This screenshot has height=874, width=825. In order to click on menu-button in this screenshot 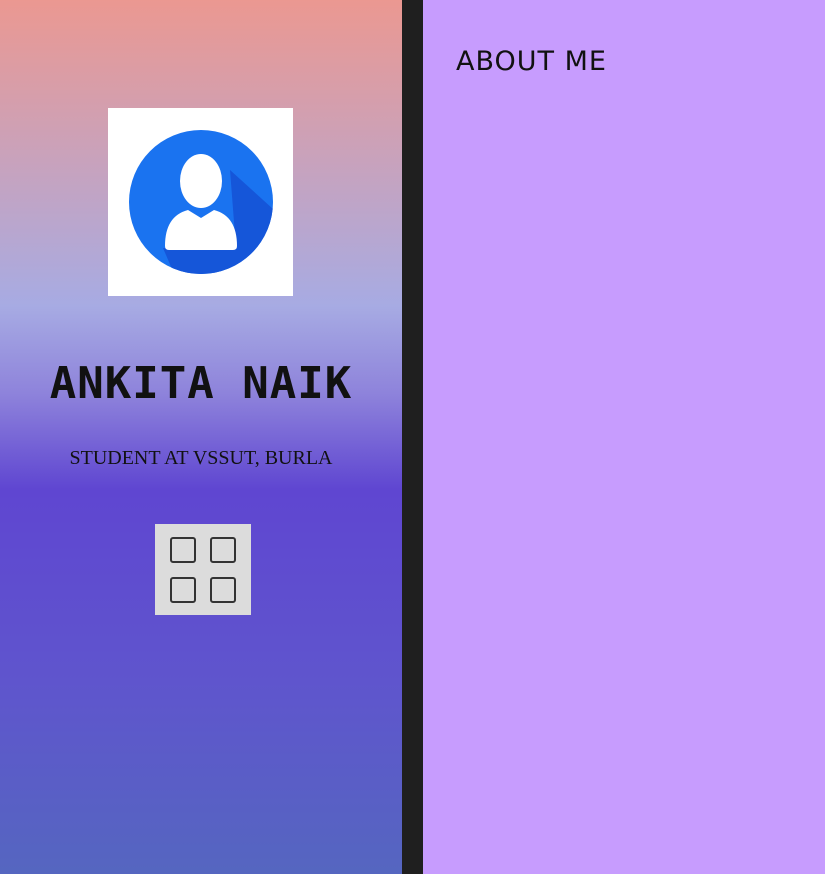, I will do `click(203, 569)`.